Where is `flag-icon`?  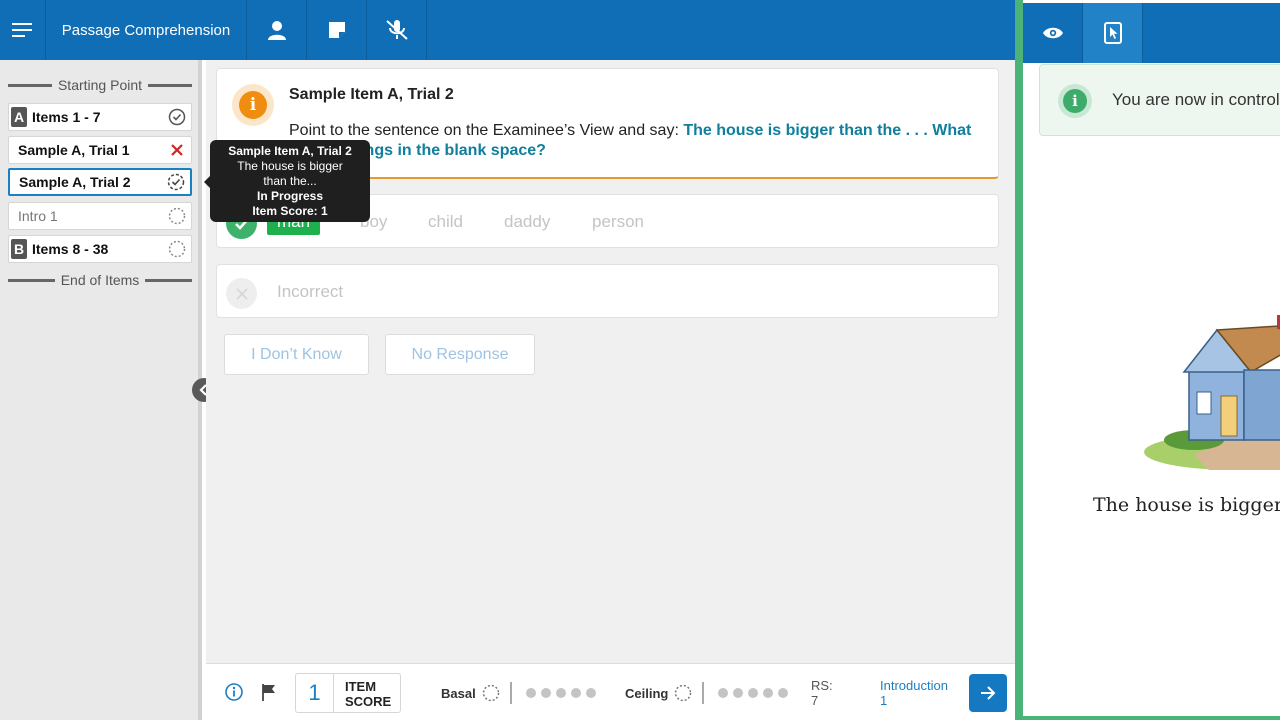
flag-icon is located at coordinates (268, 692).